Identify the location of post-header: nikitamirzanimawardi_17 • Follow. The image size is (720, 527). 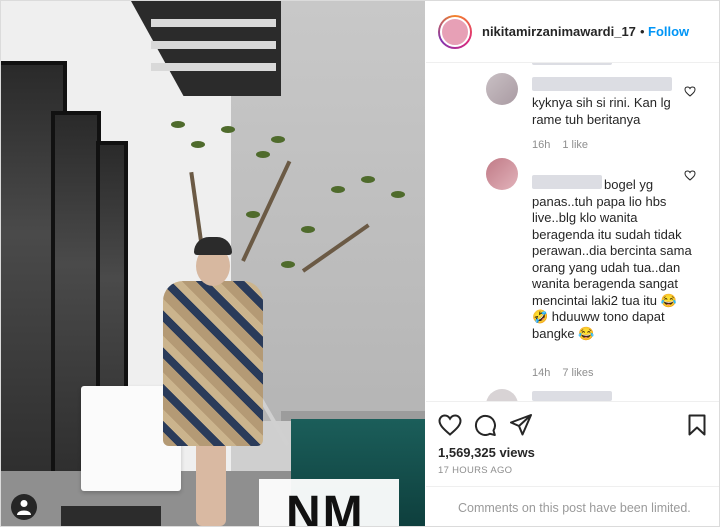
(572, 32).